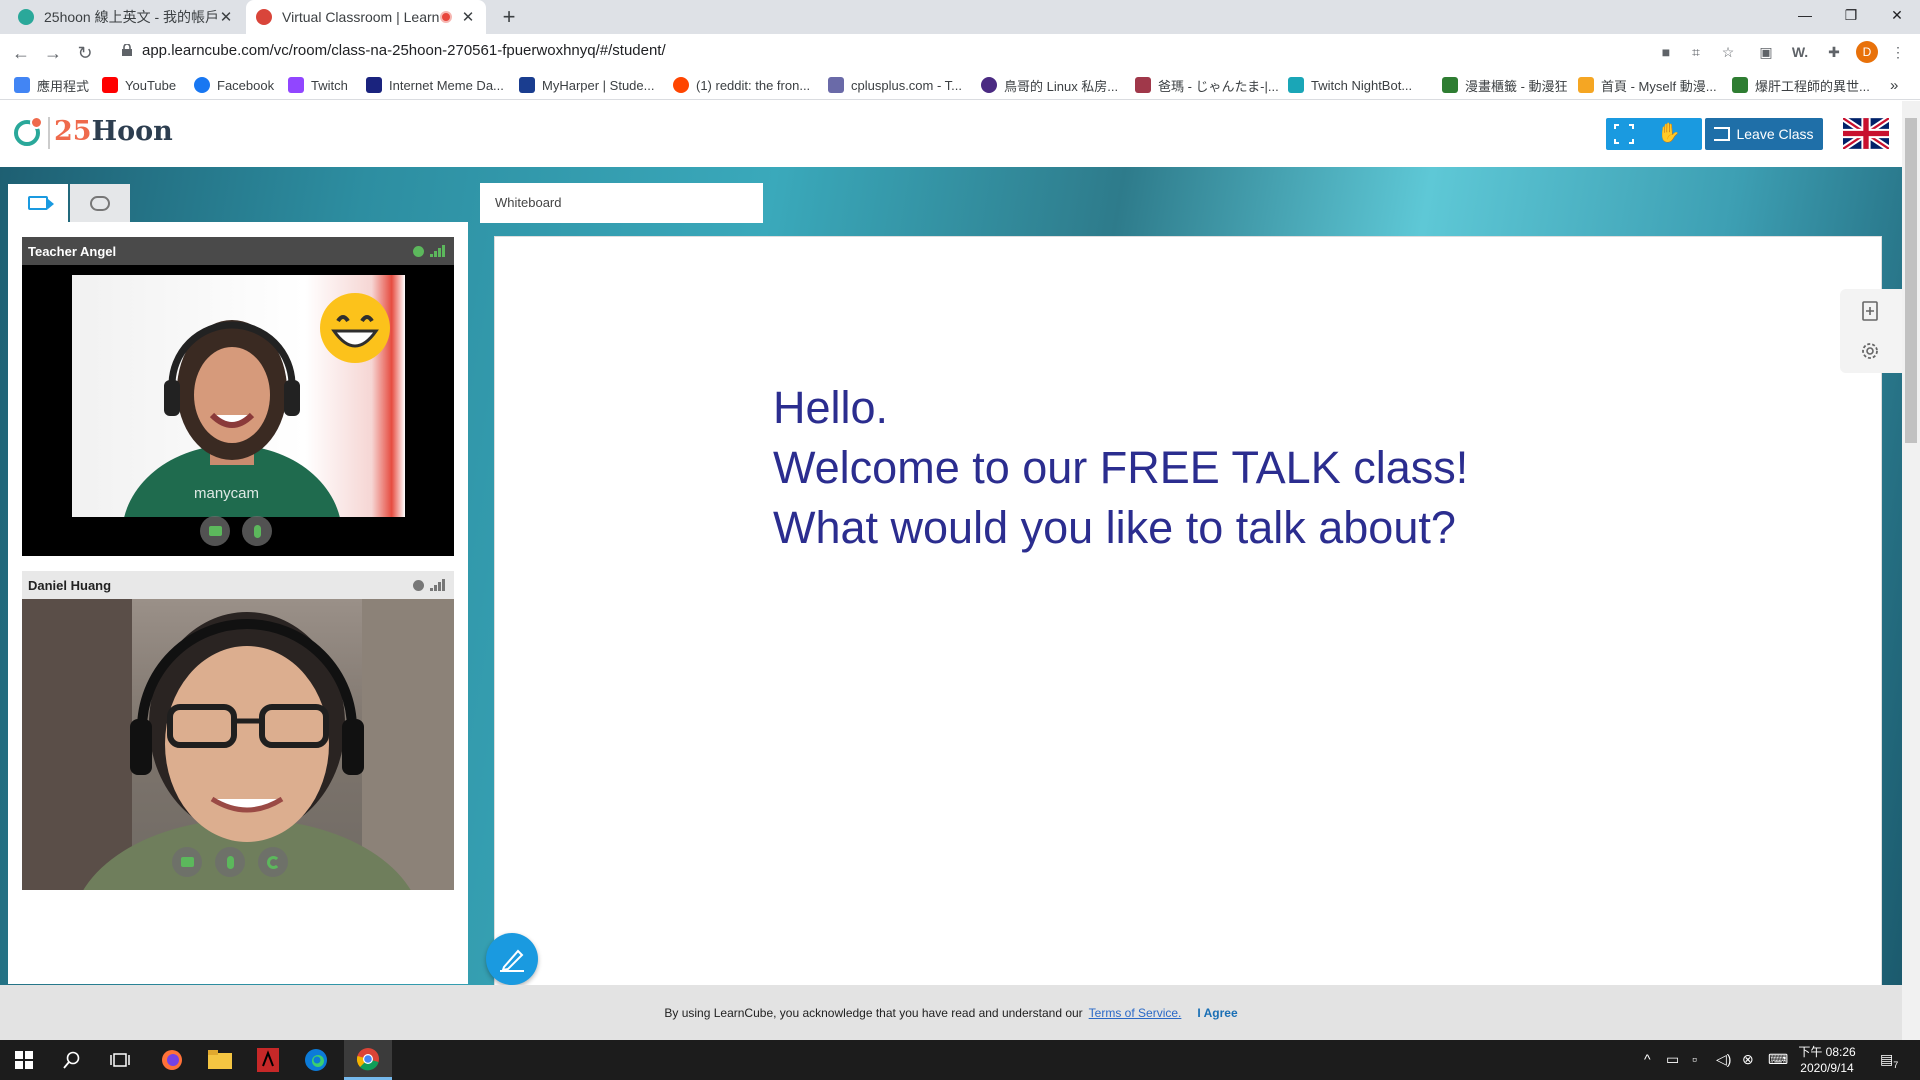 This screenshot has width=1920, height=1080. What do you see at coordinates (1586, 85) in the screenshot?
I see `myself-icon` at bounding box center [1586, 85].